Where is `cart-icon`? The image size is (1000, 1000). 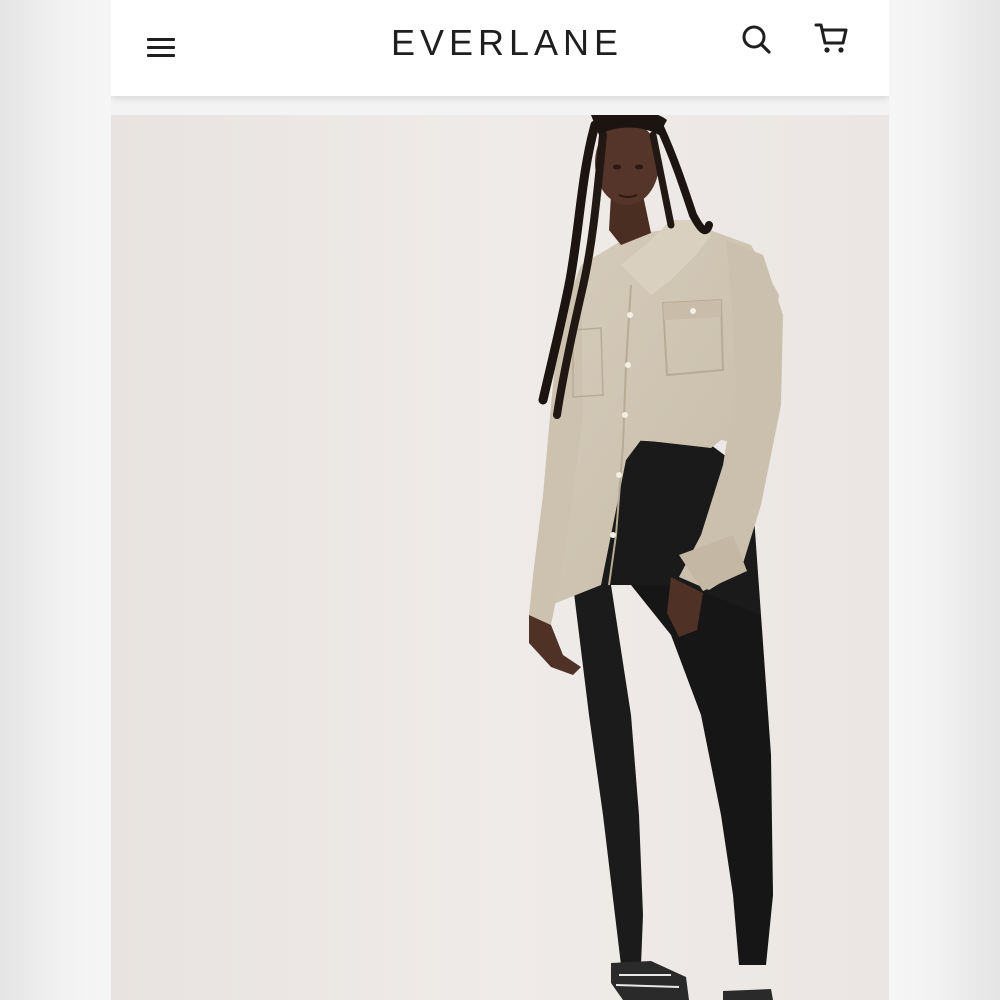 cart-icon is located at coordinates (831, 38).